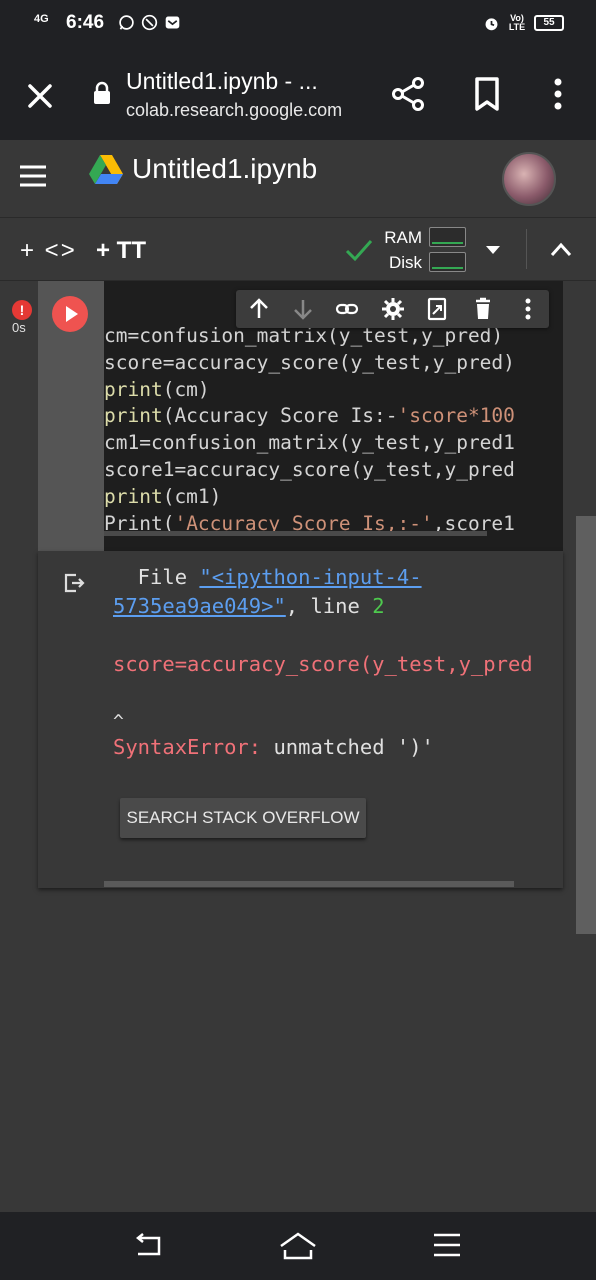  I want to click on error-caret: ^, so click(118, 721).